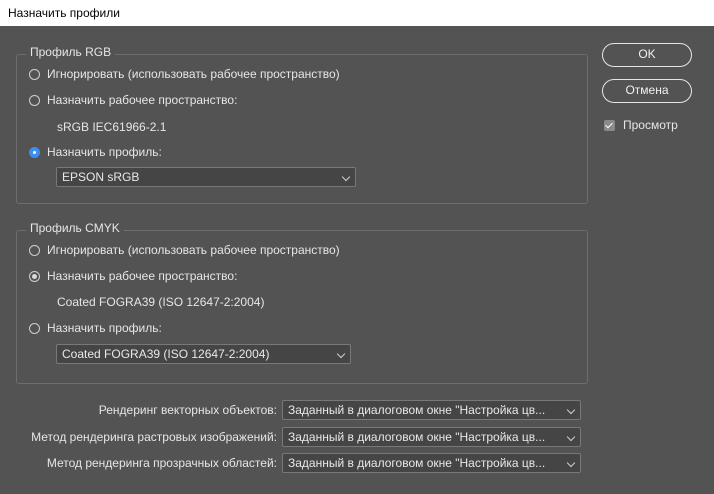  Describe the element at coordinates (206, 177) in the screenshot. I see `rgb-profile-select: EPSON sRGB` at that location.